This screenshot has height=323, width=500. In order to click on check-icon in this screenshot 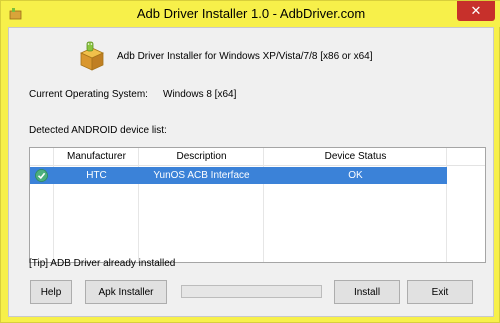, I will do `click(41, 175)`.